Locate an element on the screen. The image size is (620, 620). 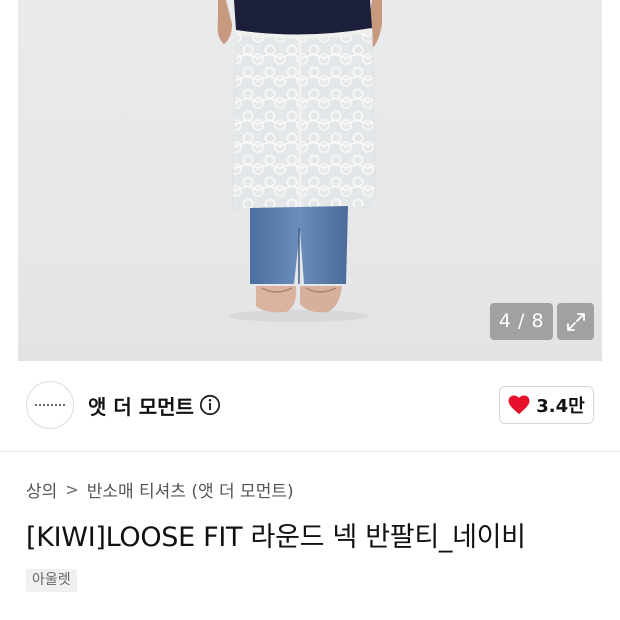
breadcrumb-item-category: 상의 is located at coordinates (41, 489).